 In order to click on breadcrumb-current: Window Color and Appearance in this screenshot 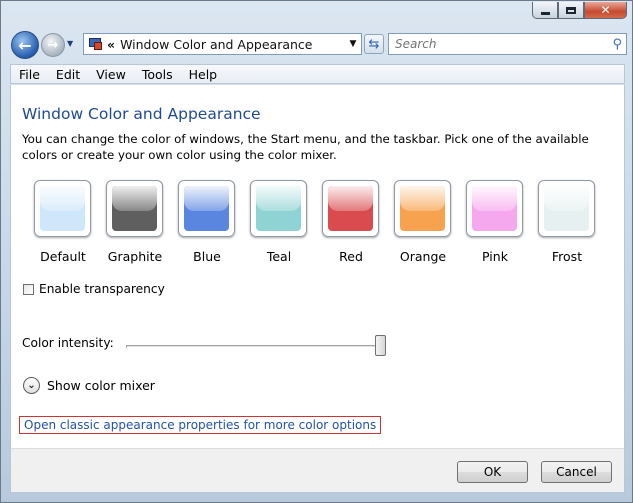, I will do `click(216, 44)`.